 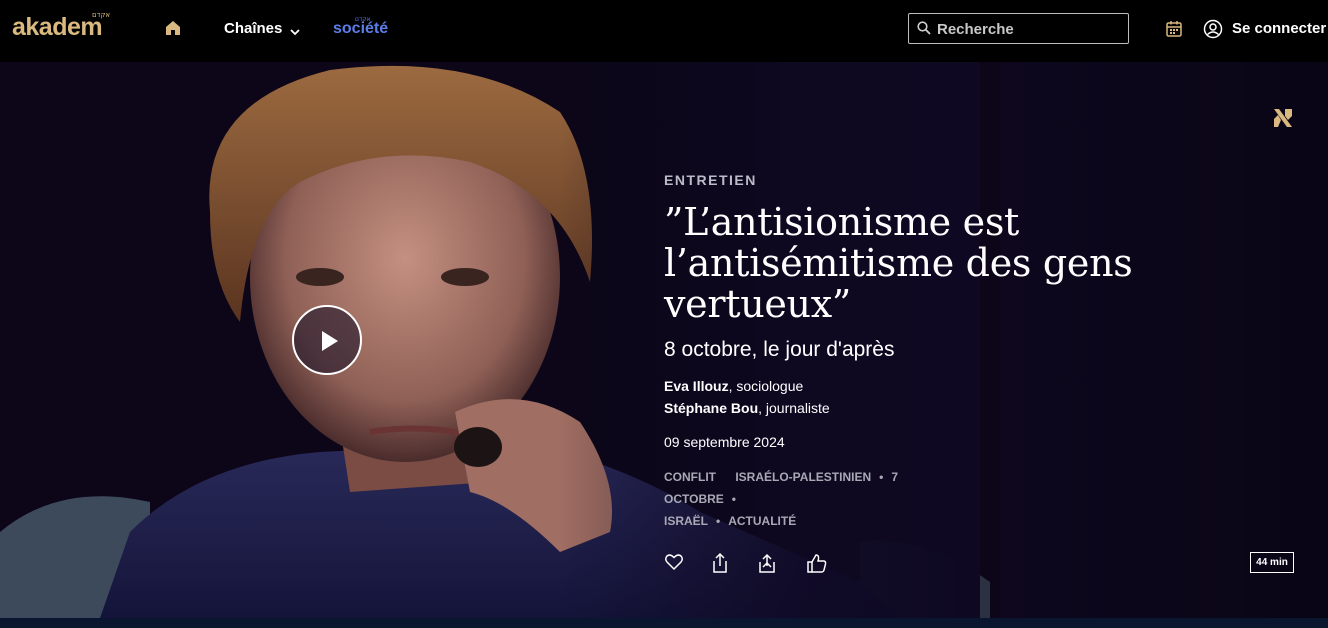 What do you see at coordinates (766, 386) in the screenshot?
I see `speaker-role: , sociologue` at bounding box center [766, 386].